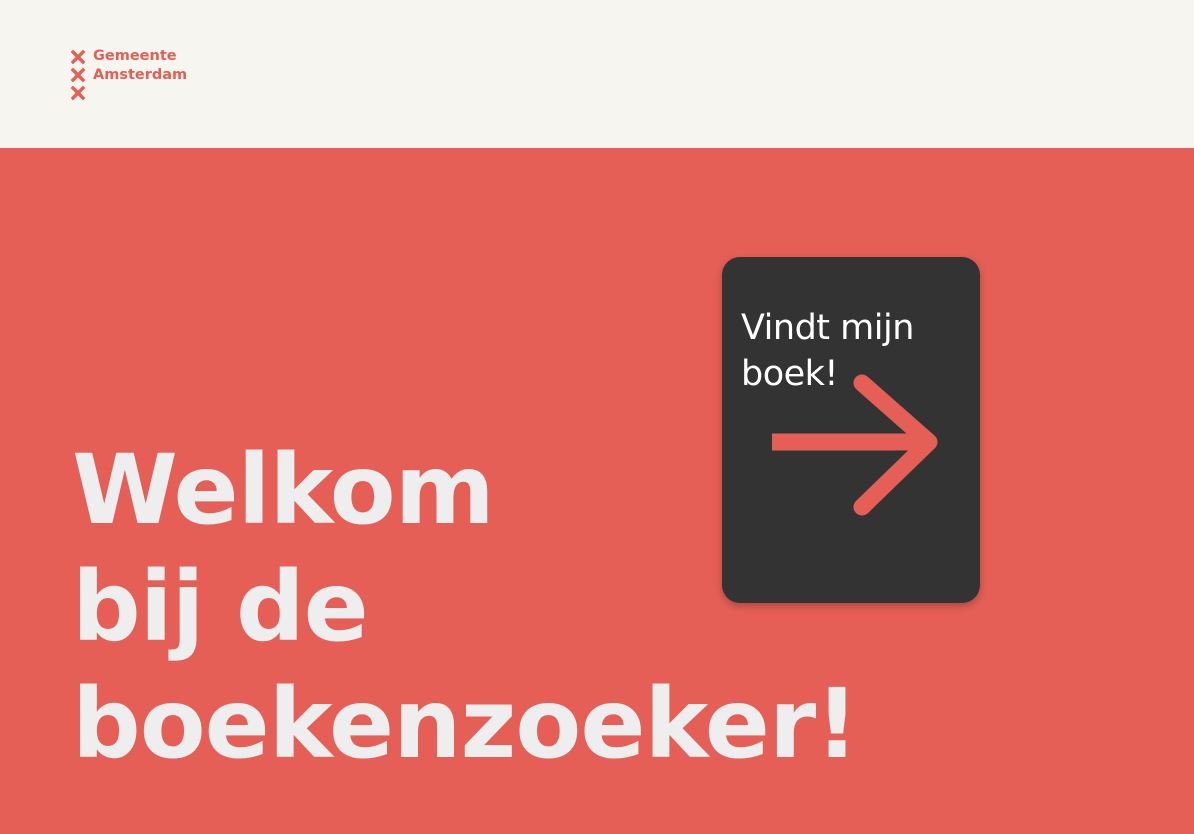  What do you see at coordinates (135, 56) in the screenshot?
I see `logo-line-gemeente: Gemeente` at bounding box center [135, 56].